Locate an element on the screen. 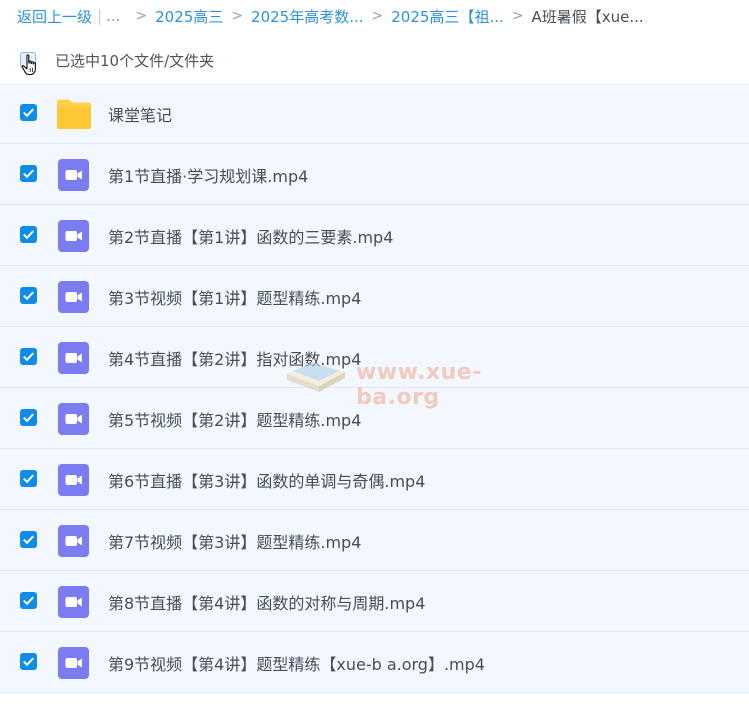  file-row-video: 第3节视频【第1讲】题型精练.mp4 is located at coordinates (374, 296).